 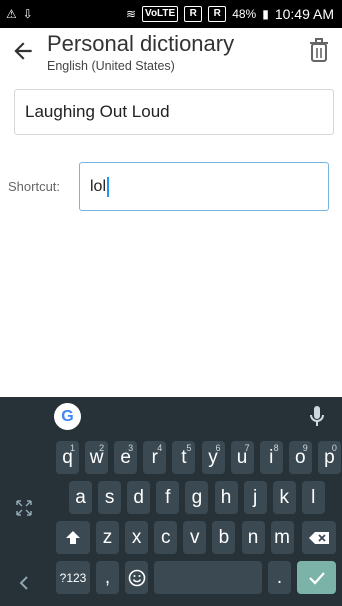 I want to click on symbols-key: ?123, so click(x=73, y=577).